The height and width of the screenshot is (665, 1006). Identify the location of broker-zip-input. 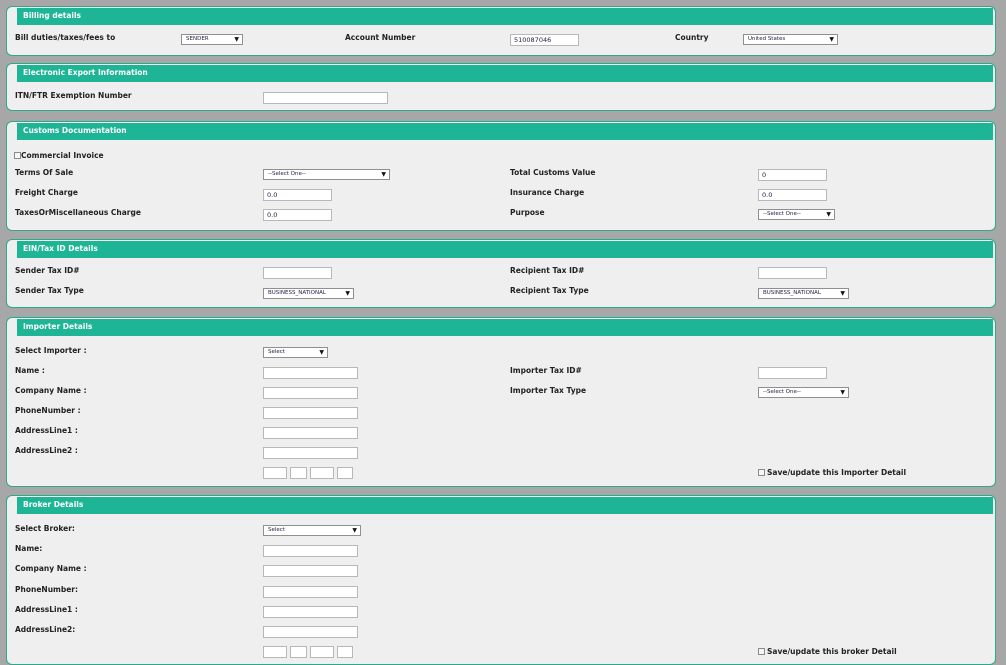
(322, 652).